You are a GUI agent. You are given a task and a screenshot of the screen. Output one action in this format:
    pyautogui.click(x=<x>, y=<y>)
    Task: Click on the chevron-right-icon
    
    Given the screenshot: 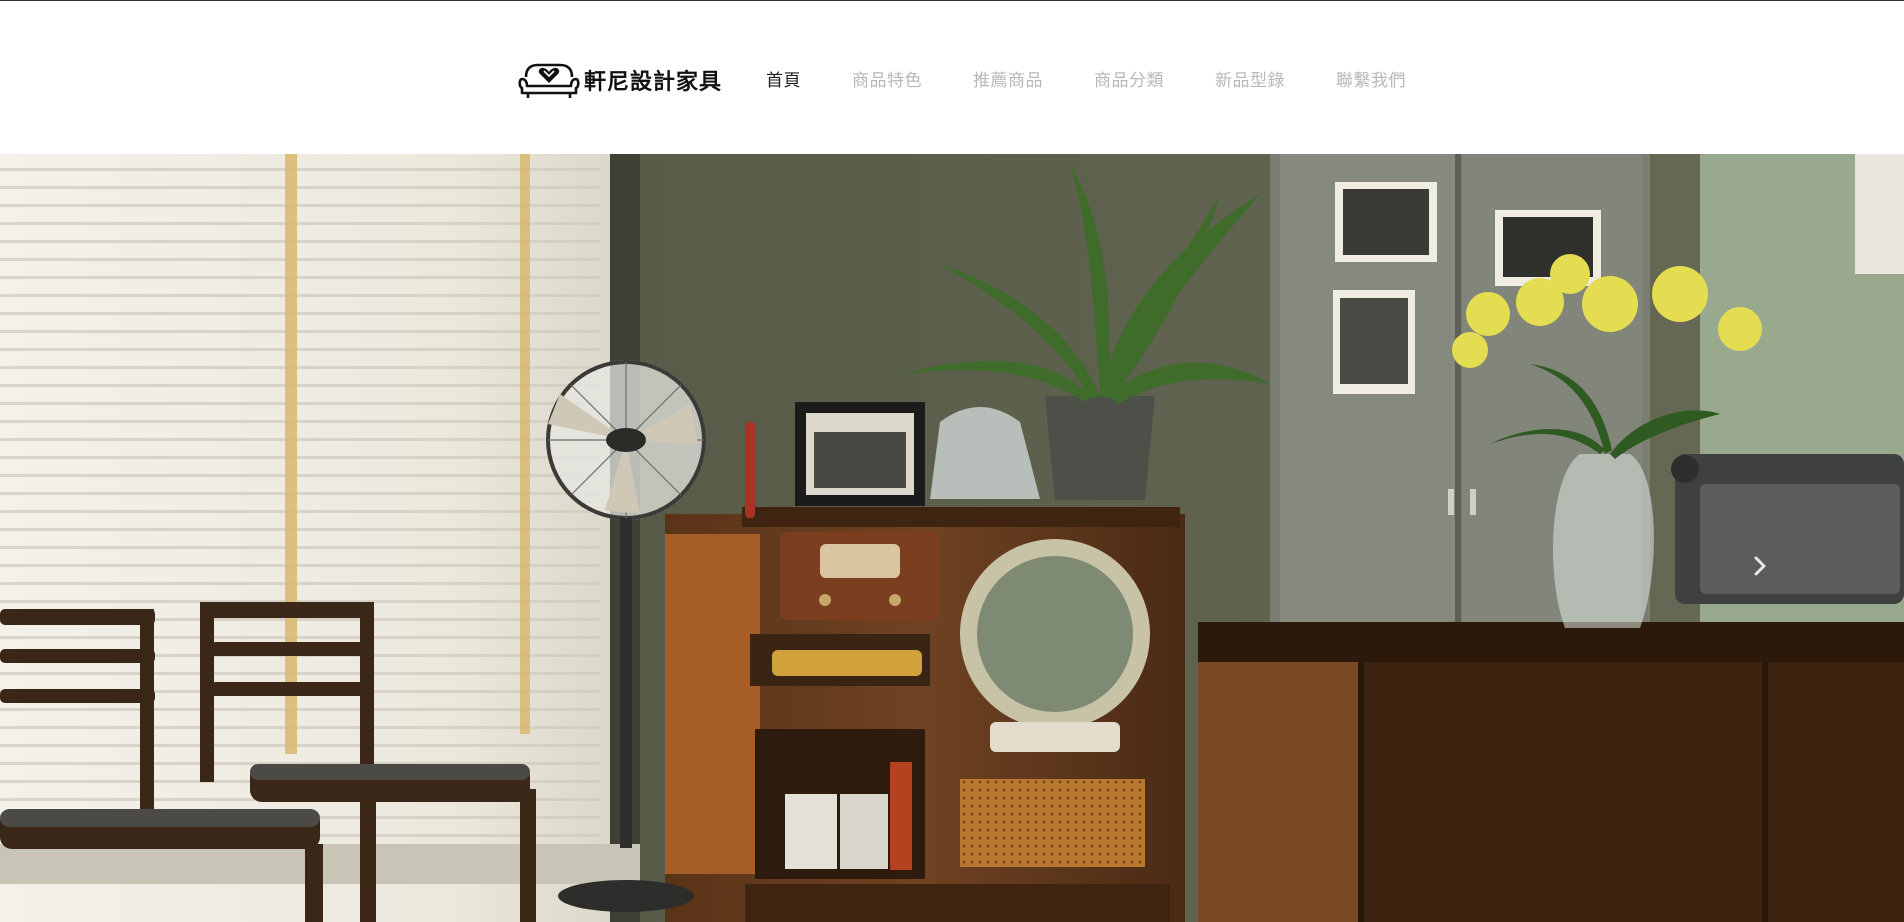 What is the action you would take?
    pyautogui.click(x=1760, y=566)
    